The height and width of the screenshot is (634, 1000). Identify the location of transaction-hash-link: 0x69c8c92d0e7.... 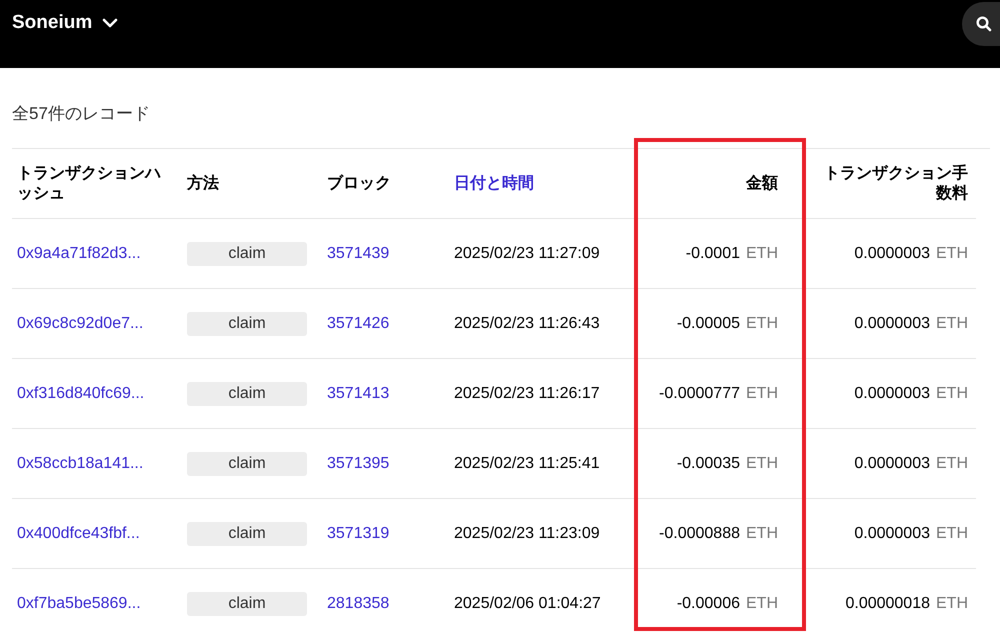
(80, 323).